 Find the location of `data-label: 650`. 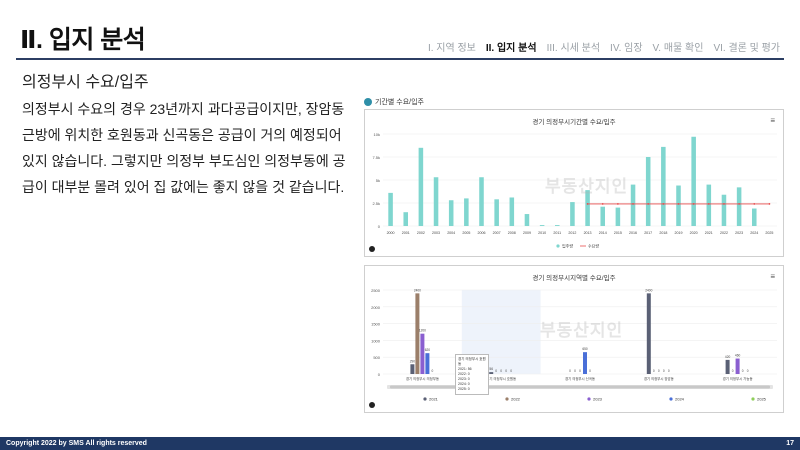

data-label: 650 is located at coordinates (585, 349).